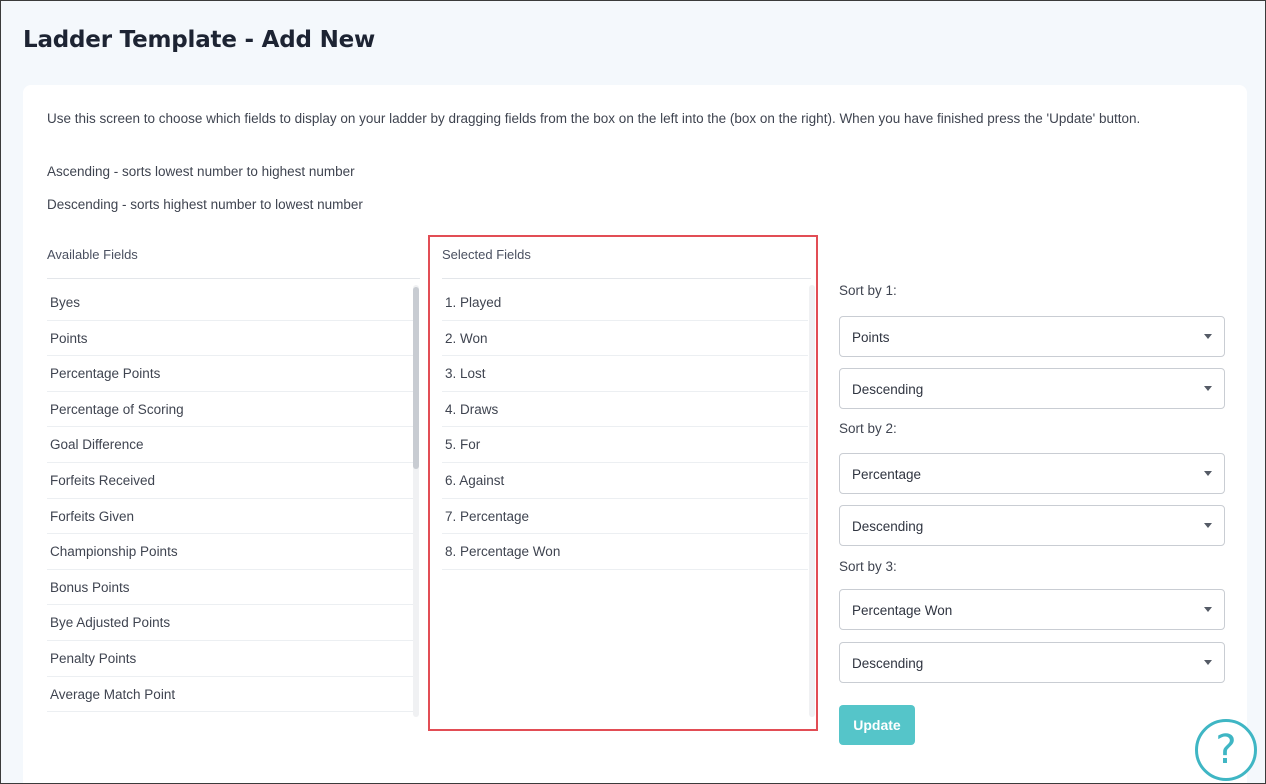 The image size is (1266, 784). Describe the element at coordinates (1226, 750) in the screenshot. I see `help-icon: ?` at that location.